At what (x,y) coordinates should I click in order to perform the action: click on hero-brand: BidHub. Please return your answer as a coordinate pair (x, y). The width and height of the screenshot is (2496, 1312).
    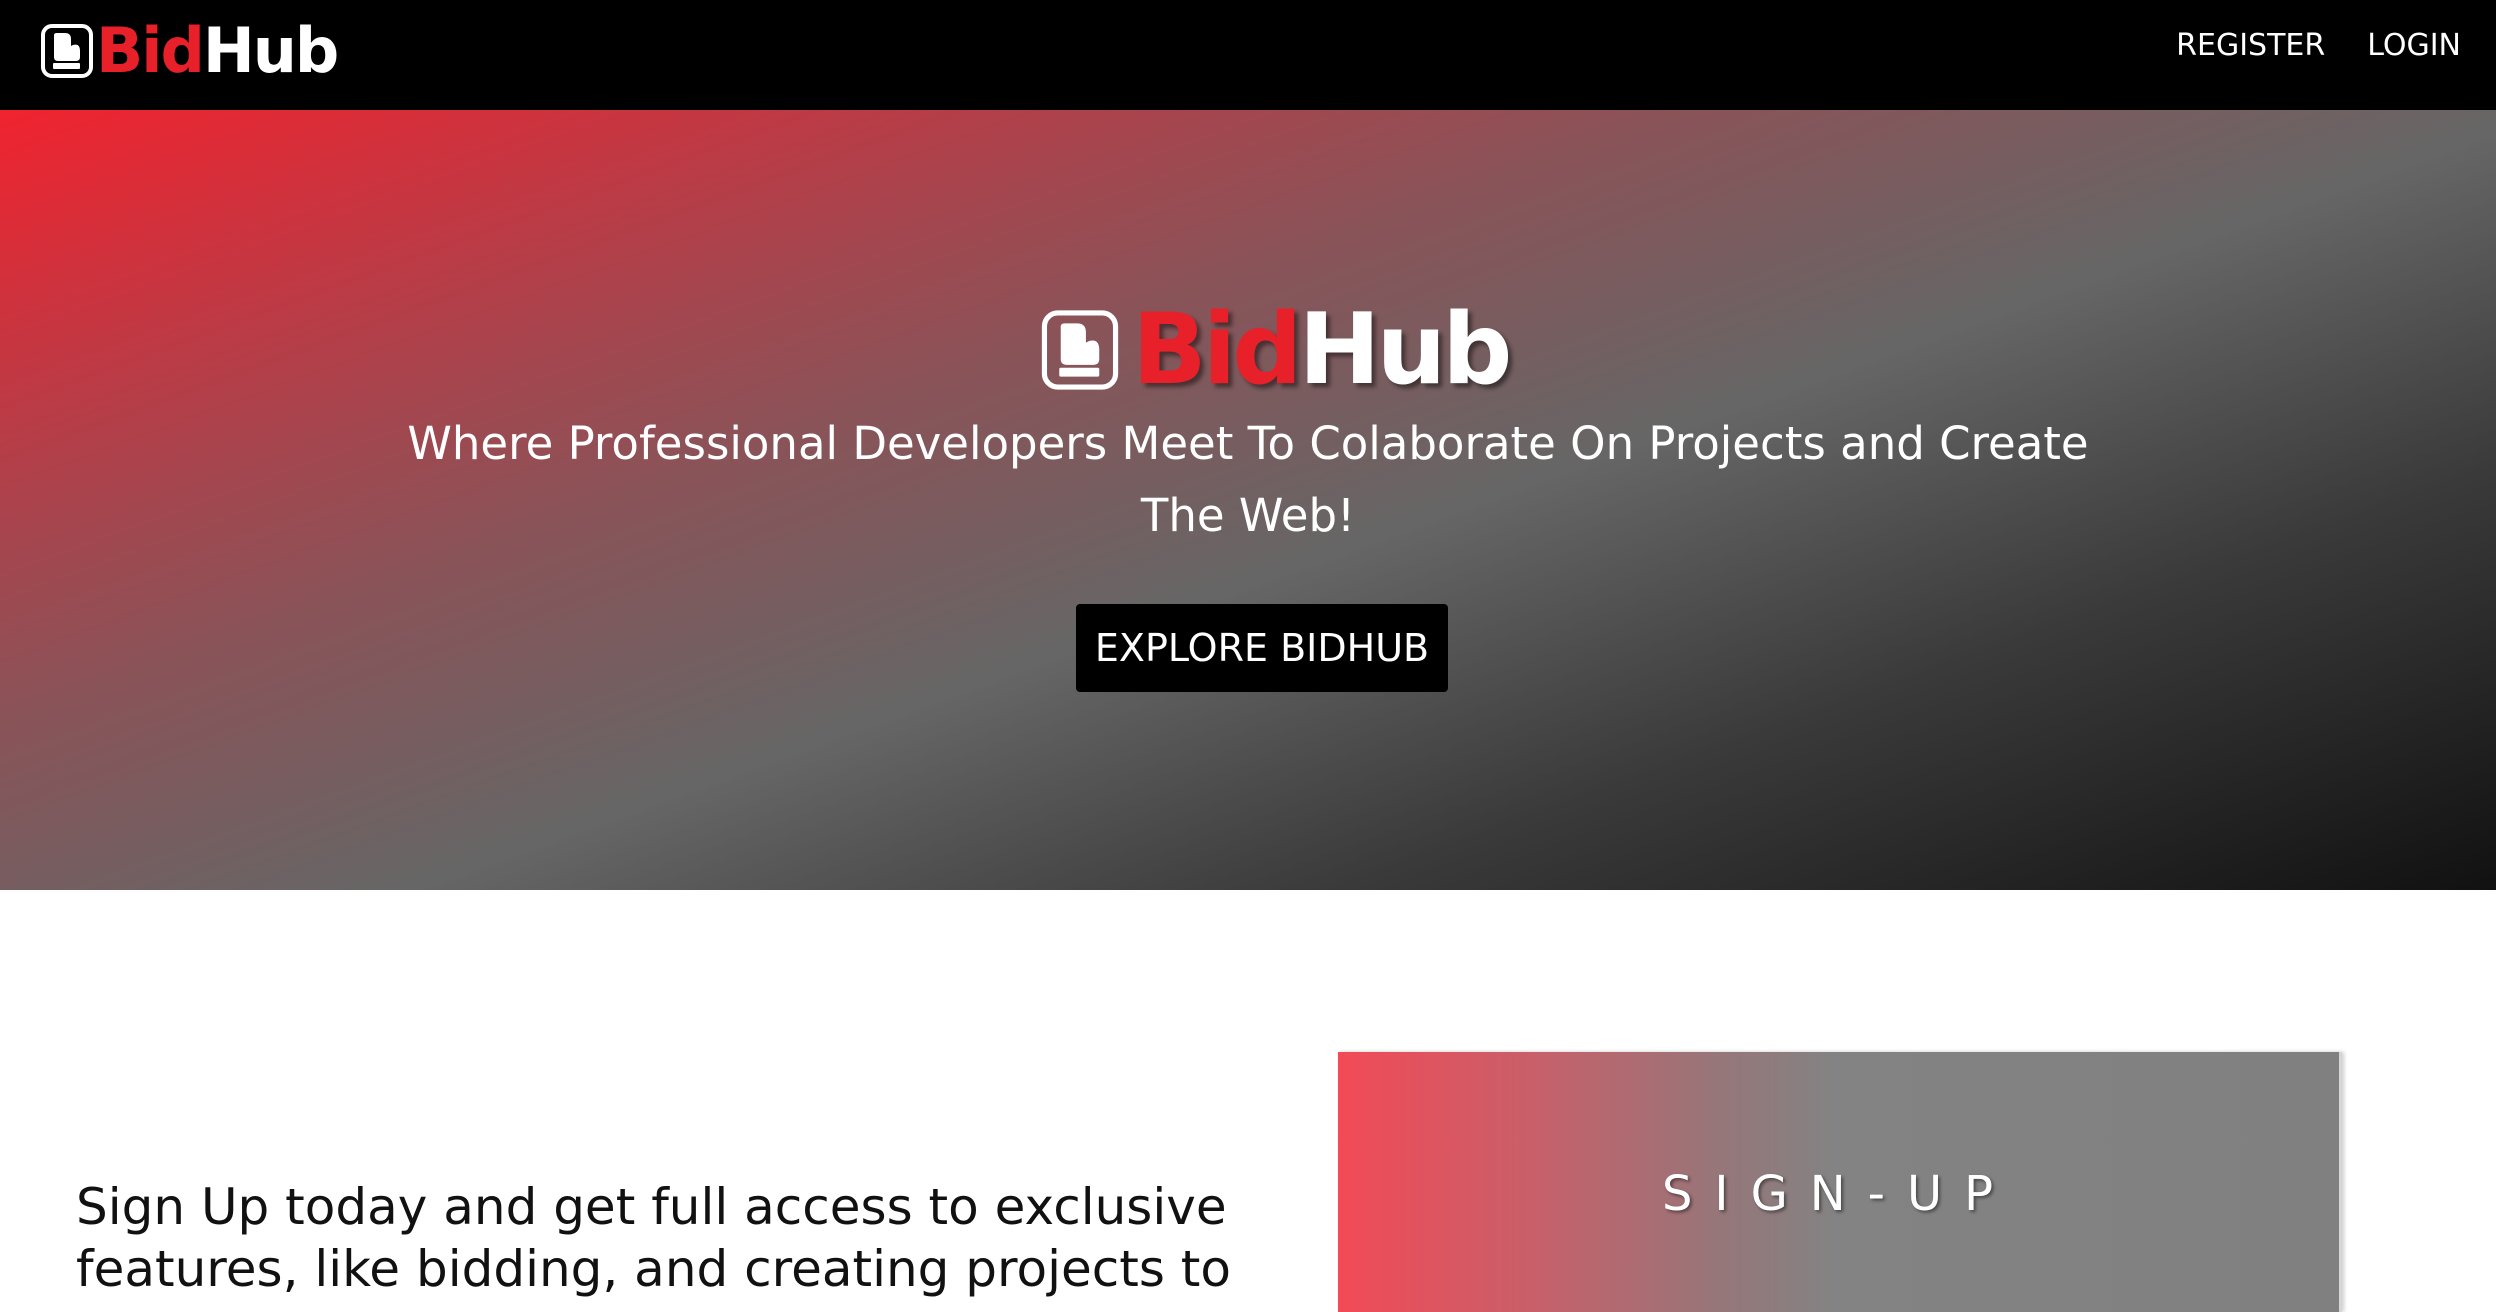
    Looking at the image, I should click on (1276, 350).